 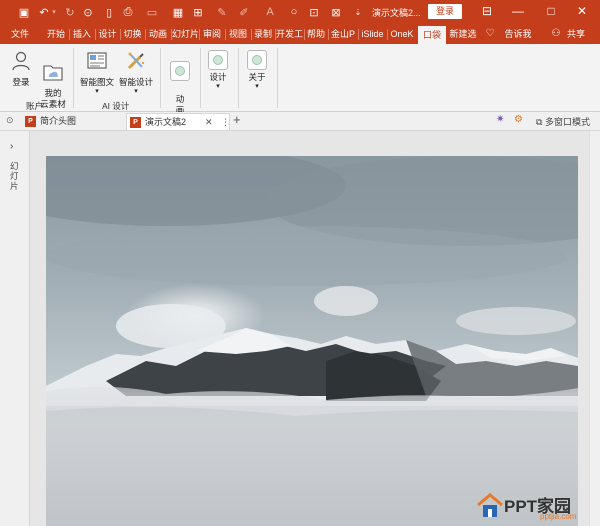 I want to click on document-tab-bar: ⊙ P 简介头图 P 演示文稿2 ✕ ⋮ + ✷ ⚙ ⧉ 多窗口模式, so click(x=300, y=121).